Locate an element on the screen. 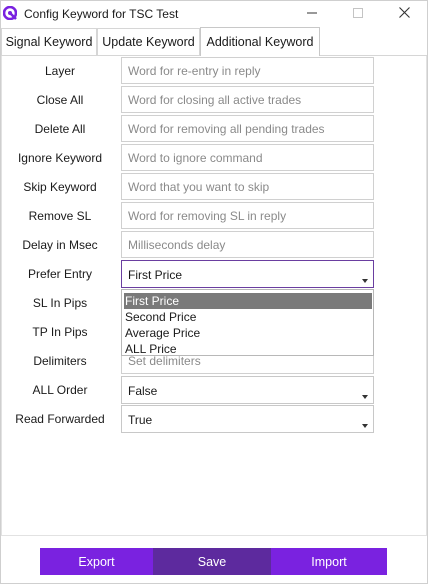 The width and height of the screenshot is (428, 584). delete-all-input is located at coordinates (247, 128).